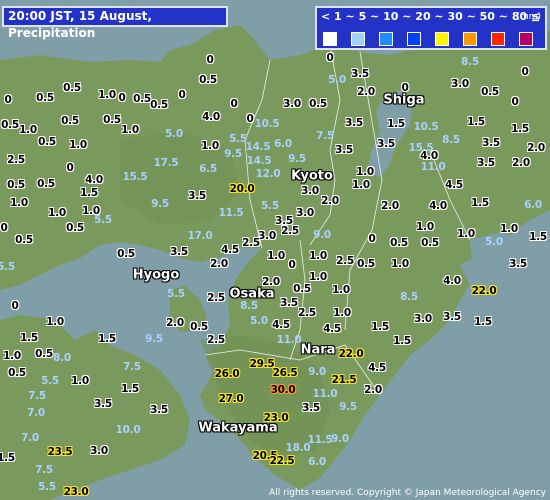 The image size is (550, 500). What do you see at coordinates (426, 127) in the screenshot?
I see `precipitation-value: 10.5` at bounding box center [426, 127].